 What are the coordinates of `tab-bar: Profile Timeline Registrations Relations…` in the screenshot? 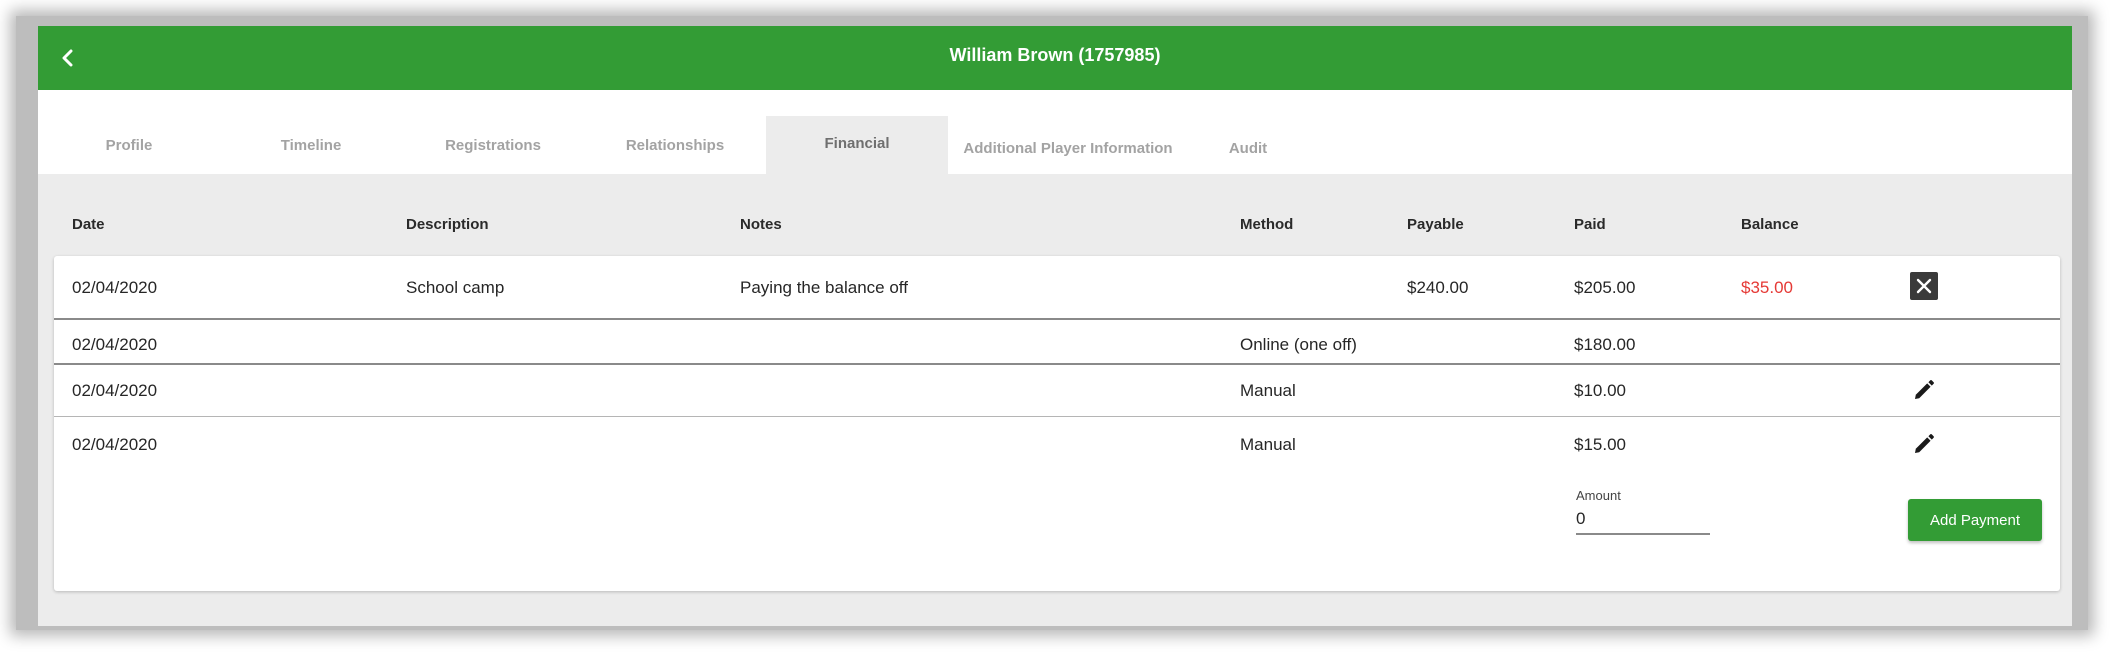 It's located at (1055, 132).